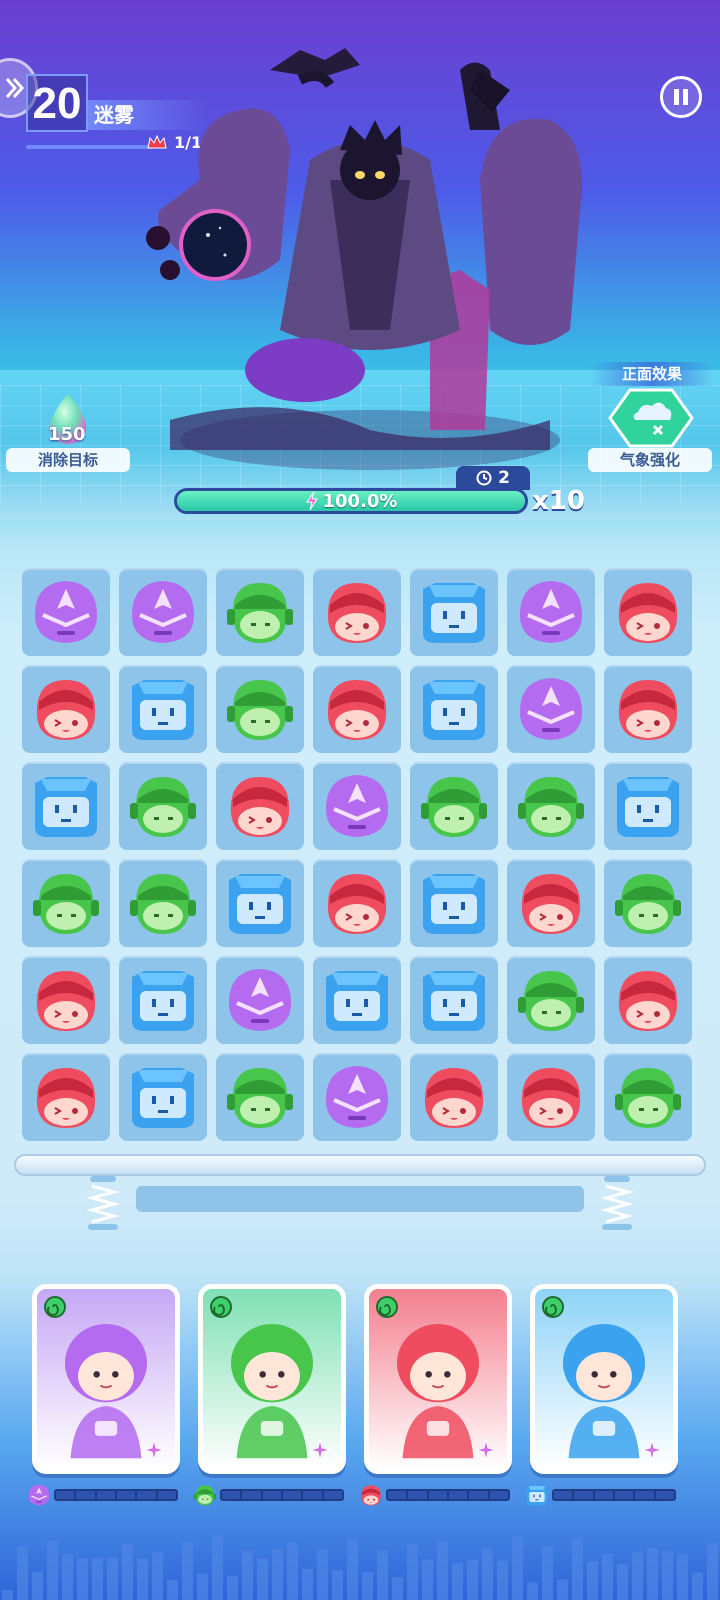 Image resolution: width=720 pixels, height=1600 pixels. I want to click on target-label: 消除目标, so click(68, 460).